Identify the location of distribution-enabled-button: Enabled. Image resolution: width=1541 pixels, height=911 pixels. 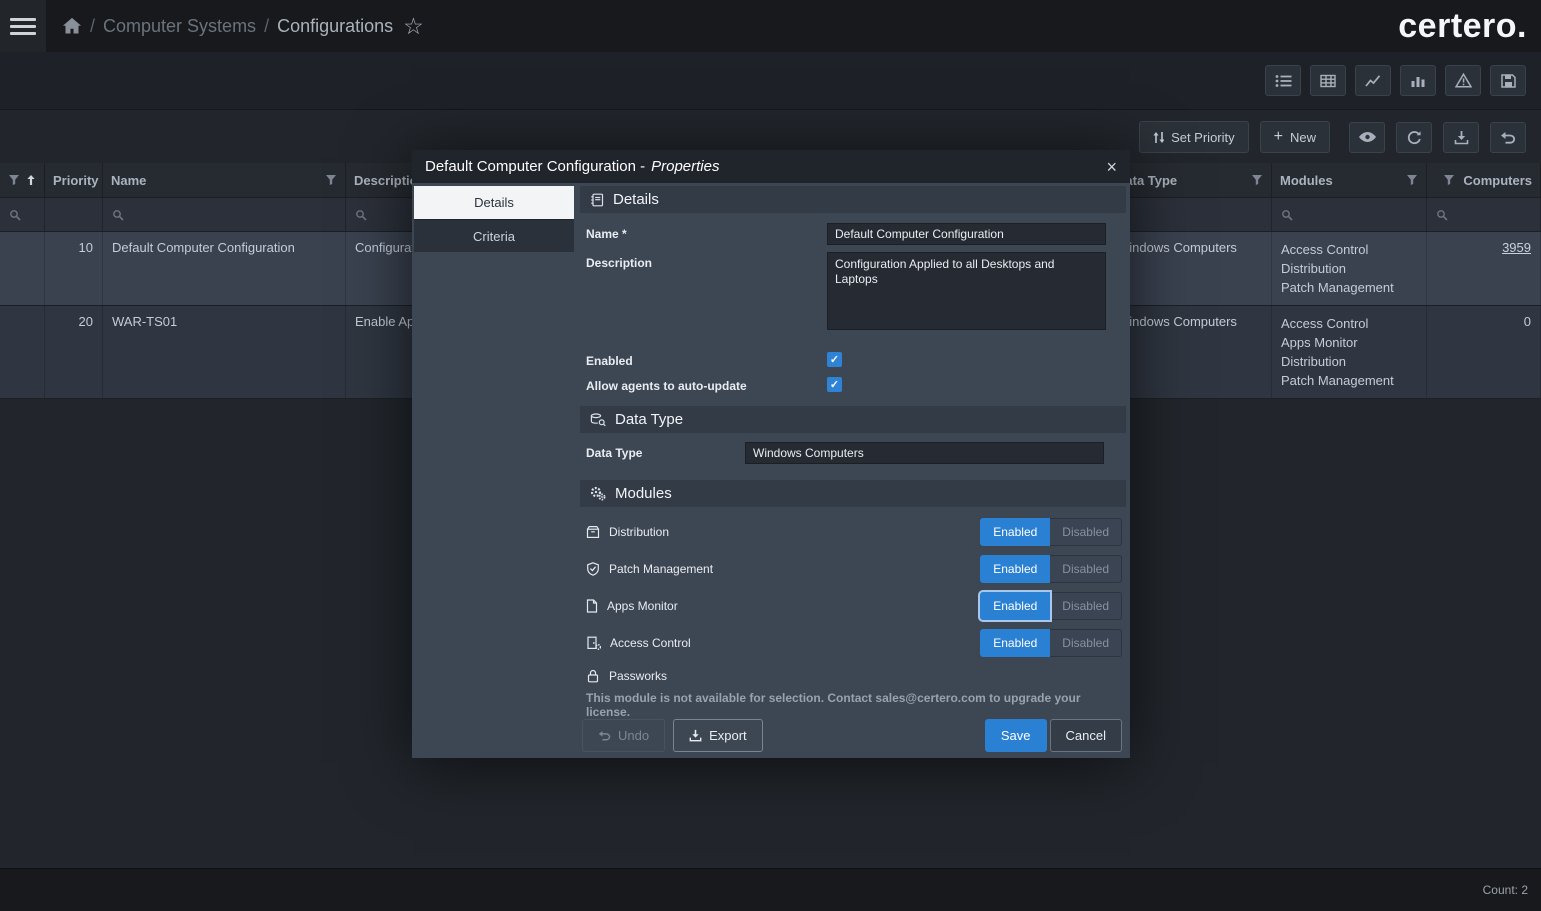
(1015, 531).